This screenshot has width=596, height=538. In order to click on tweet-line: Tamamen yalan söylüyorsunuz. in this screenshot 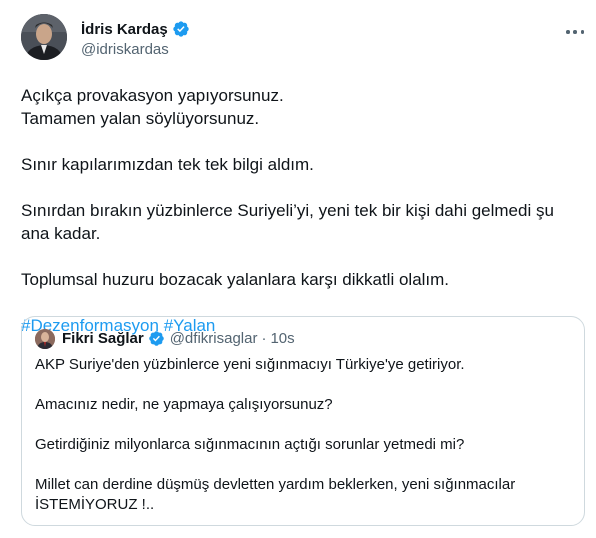, I will do `click(140, 118)`.